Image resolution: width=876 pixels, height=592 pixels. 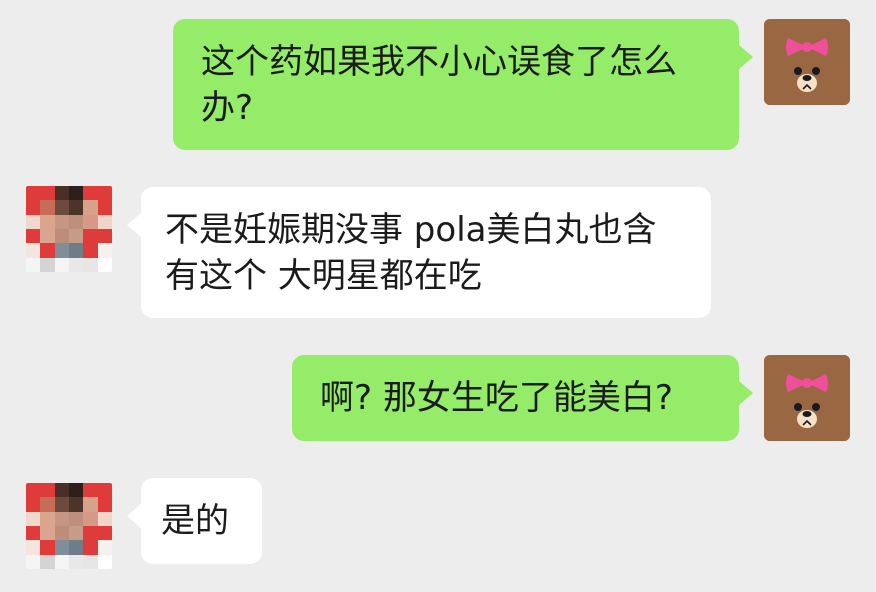 I want to click on message-bubble-sent: 啊? 那女生吃了能美白?, so click(x=522, y=398).